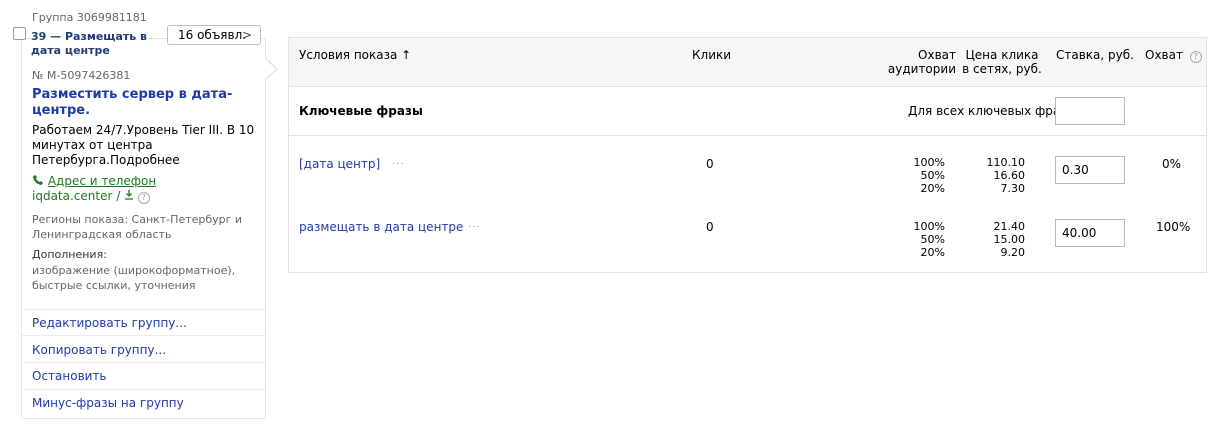 Image resolution: width=1230 pixels, height=431 pixels. I want to click on keyword-phrase: [дата центр], so click(339, 164).